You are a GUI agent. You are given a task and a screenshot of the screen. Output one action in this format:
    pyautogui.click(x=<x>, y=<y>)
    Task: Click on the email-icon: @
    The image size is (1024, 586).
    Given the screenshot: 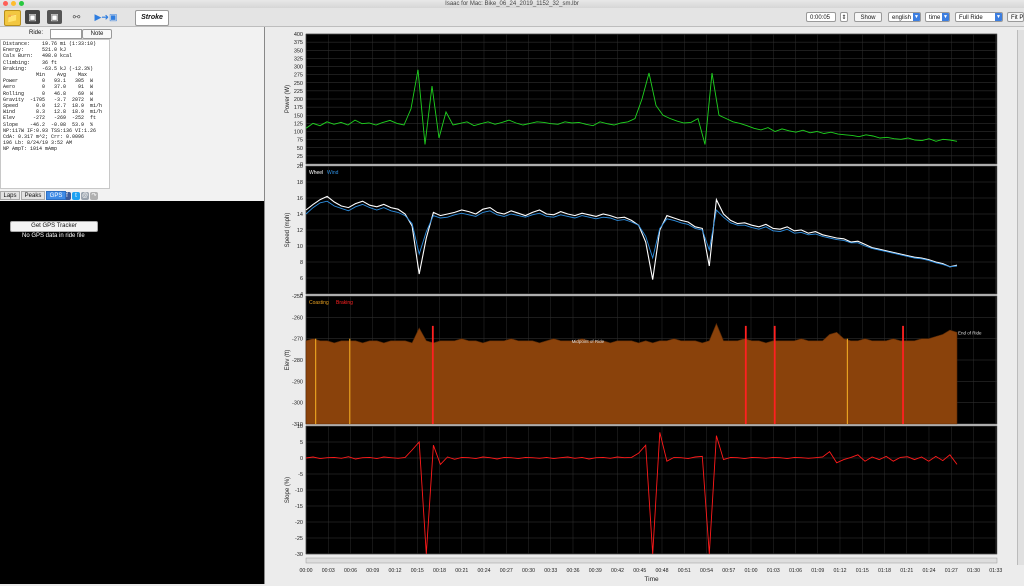 What is the action you would take?
    pyautogui.click(x=85, y=196)
    